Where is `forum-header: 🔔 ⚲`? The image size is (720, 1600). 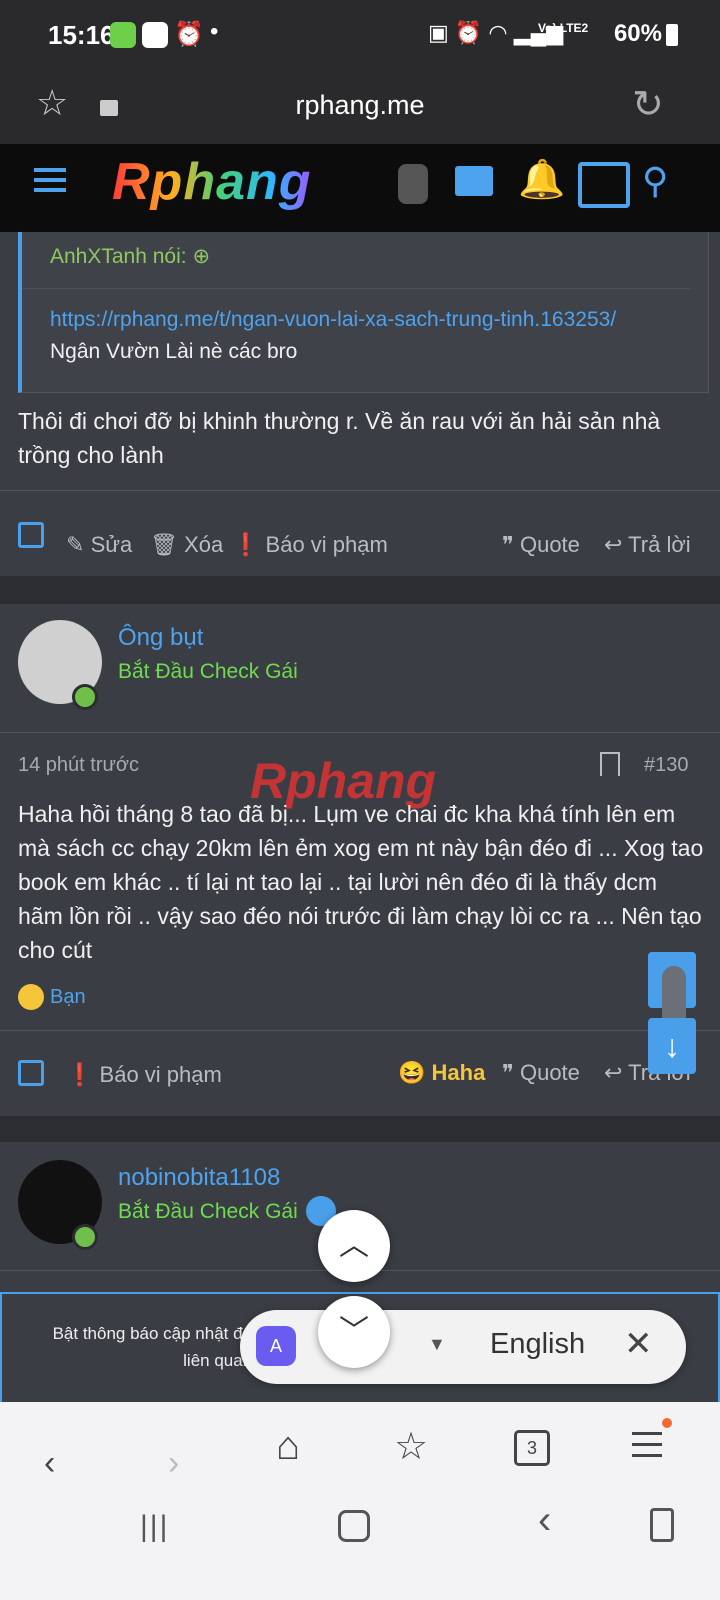
forum-header: 🔔 ⚲ is located at coordinates (360, 188).